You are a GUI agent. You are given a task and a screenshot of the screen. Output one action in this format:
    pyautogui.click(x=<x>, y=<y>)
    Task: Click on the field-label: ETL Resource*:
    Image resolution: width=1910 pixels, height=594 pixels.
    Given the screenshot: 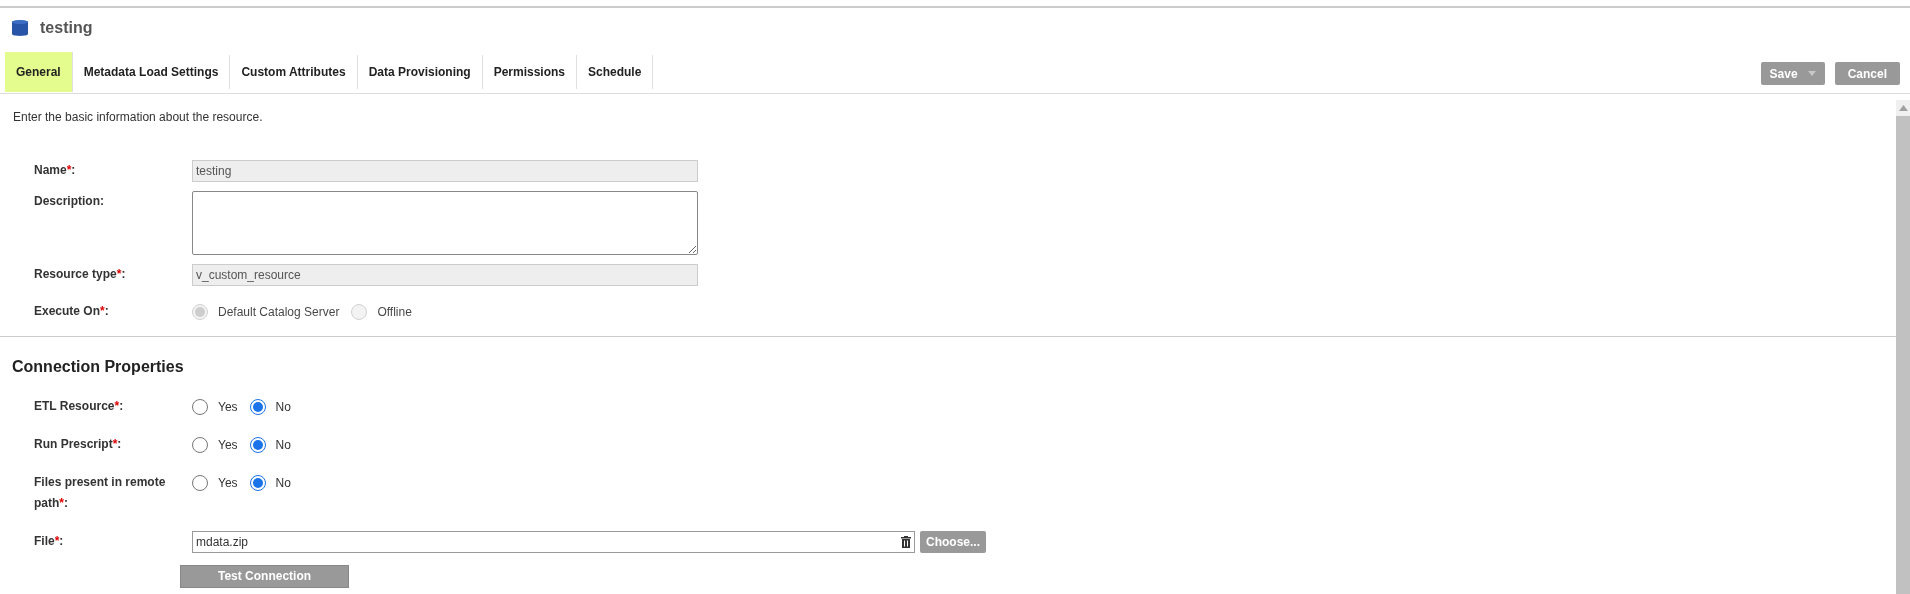 What is the action you would take?
    pyautogui.click(x=79, y=406)
    